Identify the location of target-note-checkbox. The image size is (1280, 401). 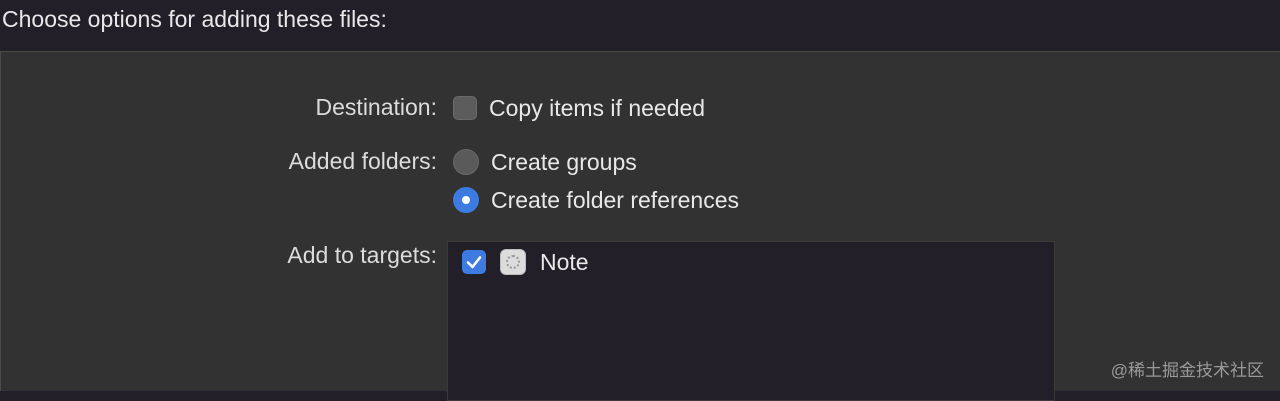
(474, 262).